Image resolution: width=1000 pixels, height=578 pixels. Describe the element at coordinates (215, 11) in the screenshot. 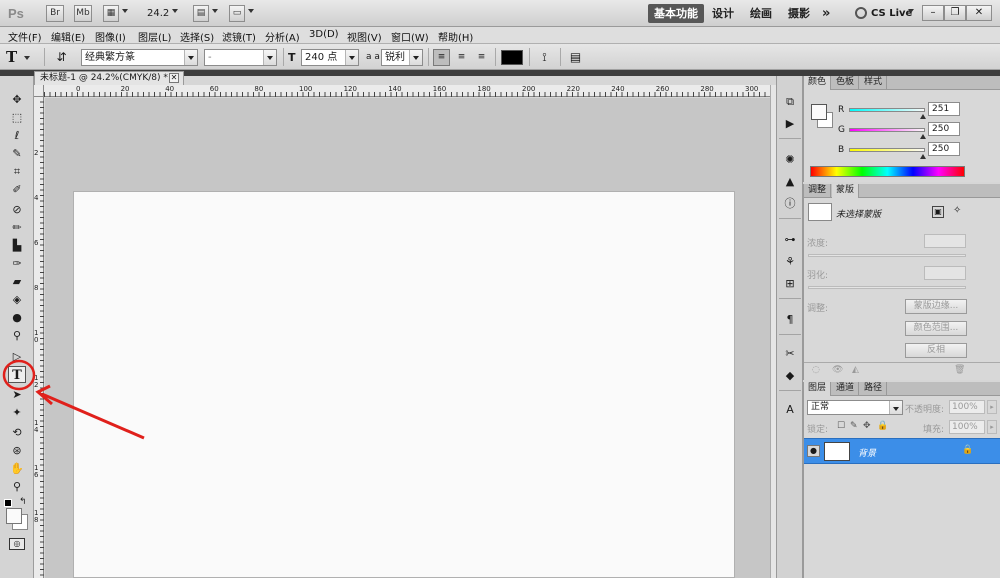

I see `arrange-dropdown-icon` at that location.